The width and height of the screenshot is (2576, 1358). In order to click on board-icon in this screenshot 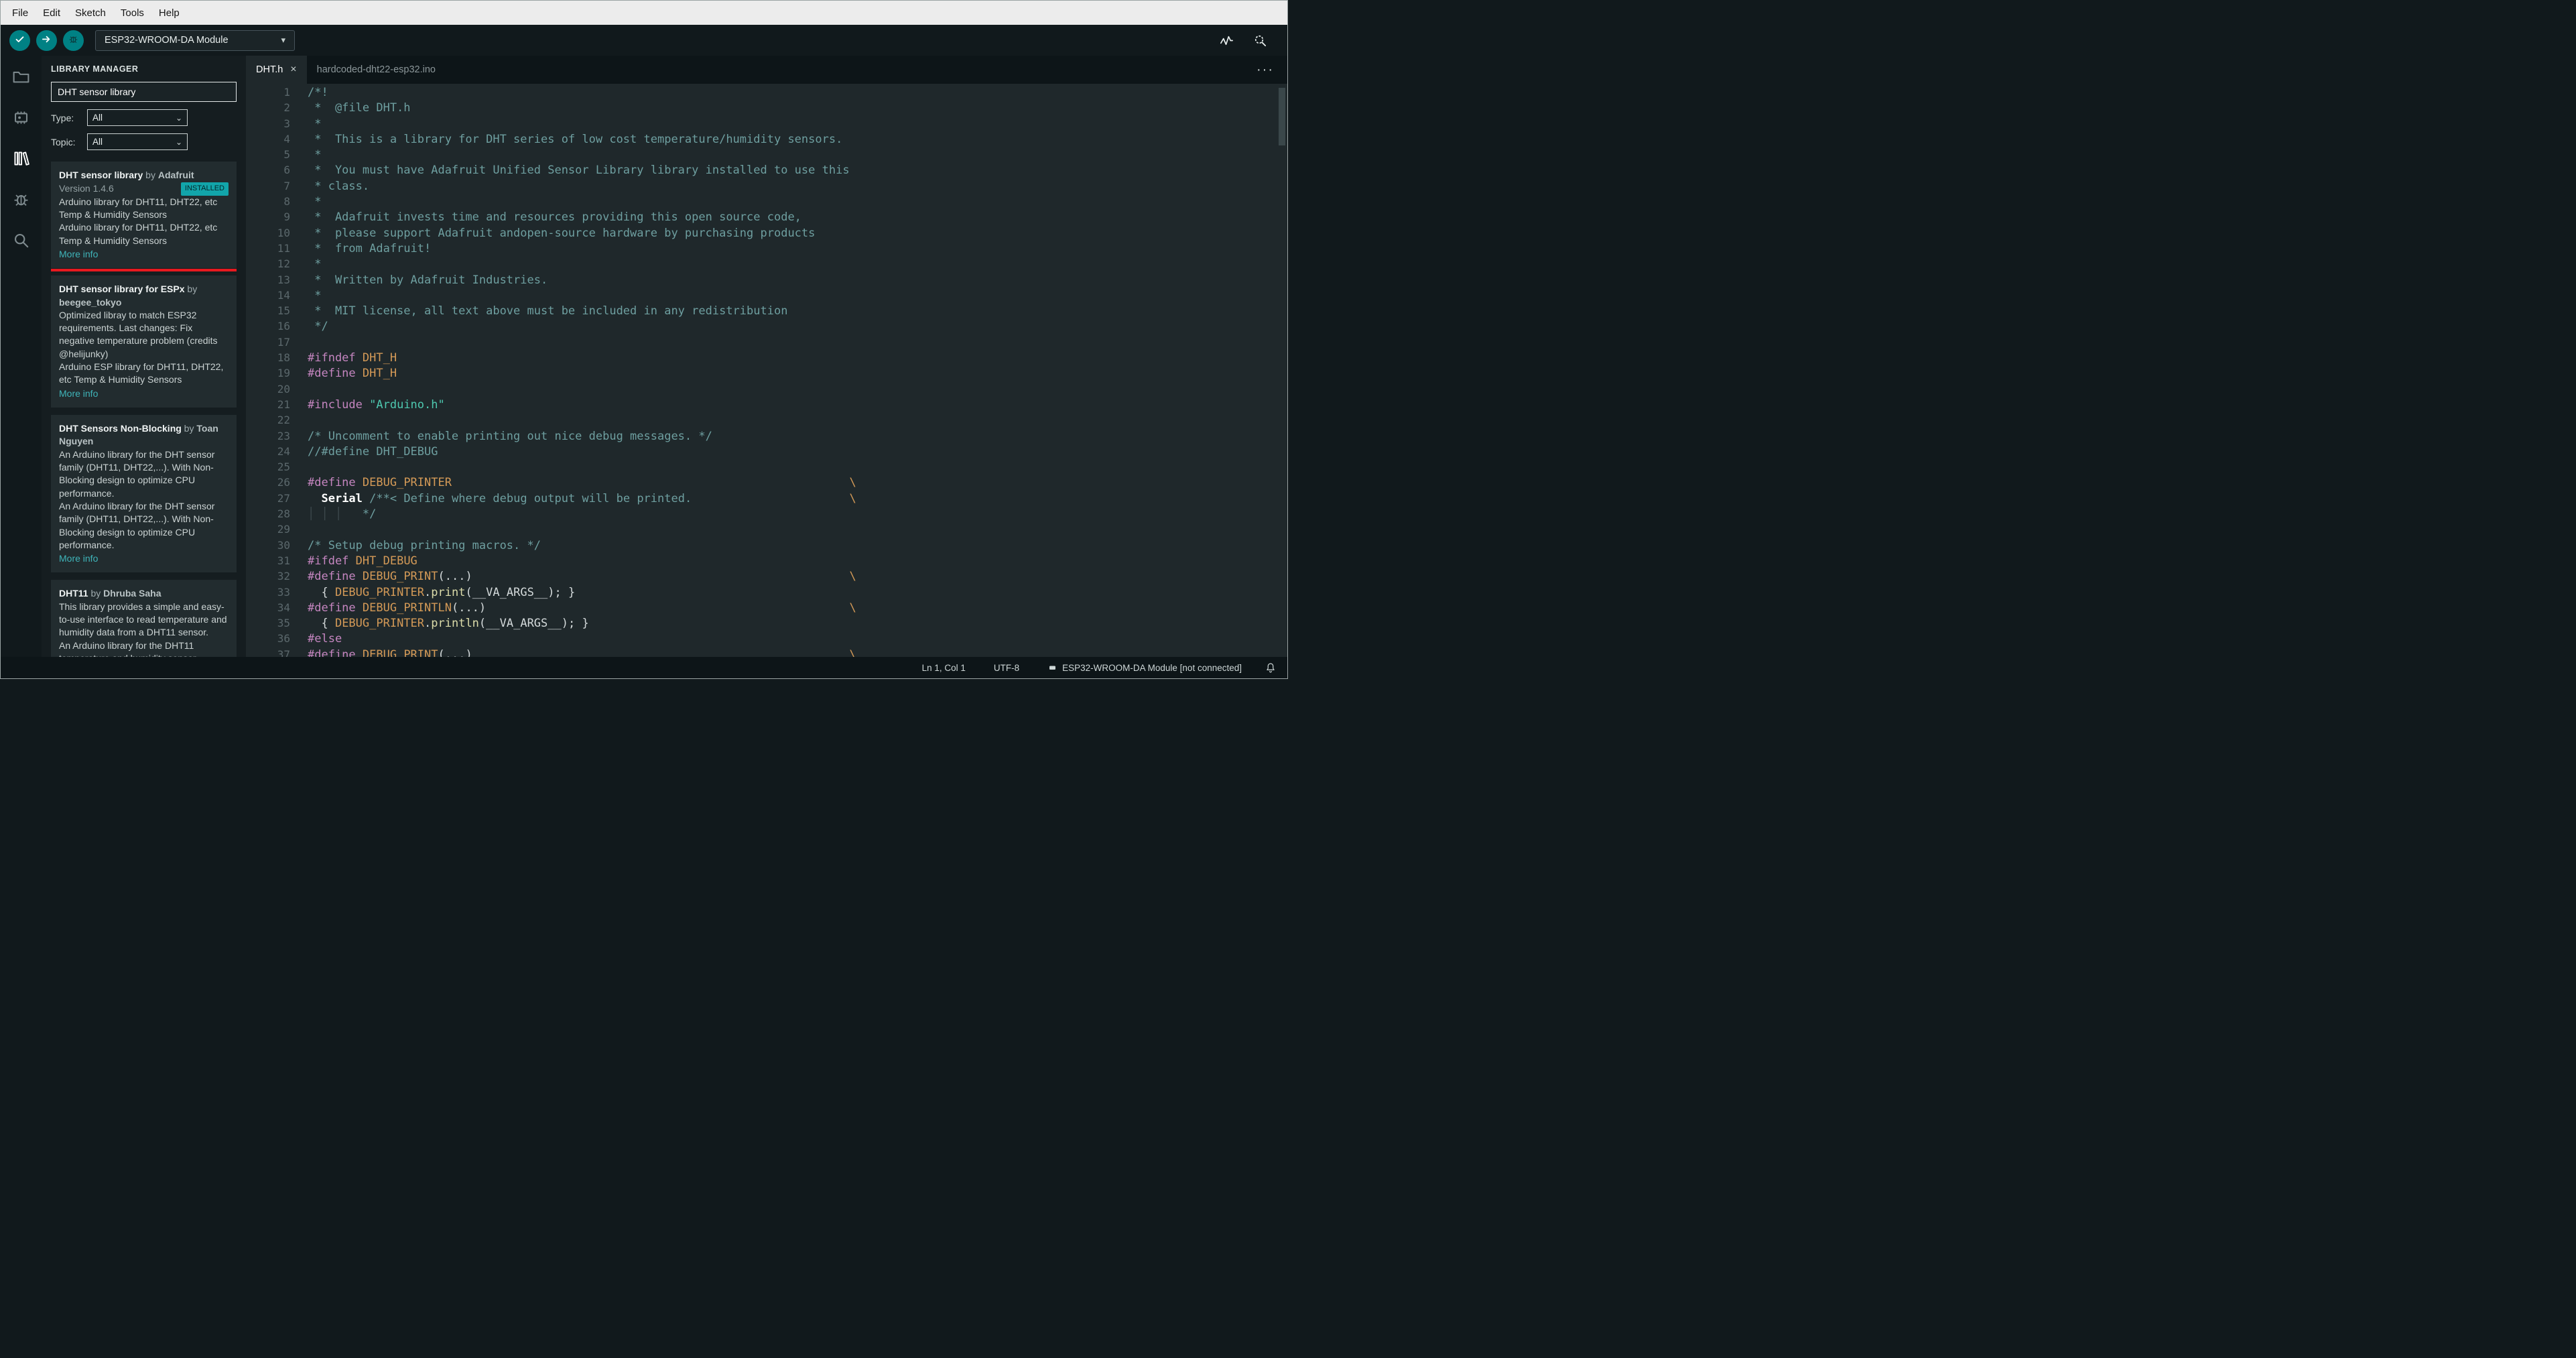, I will do `click(1052, 668)`.